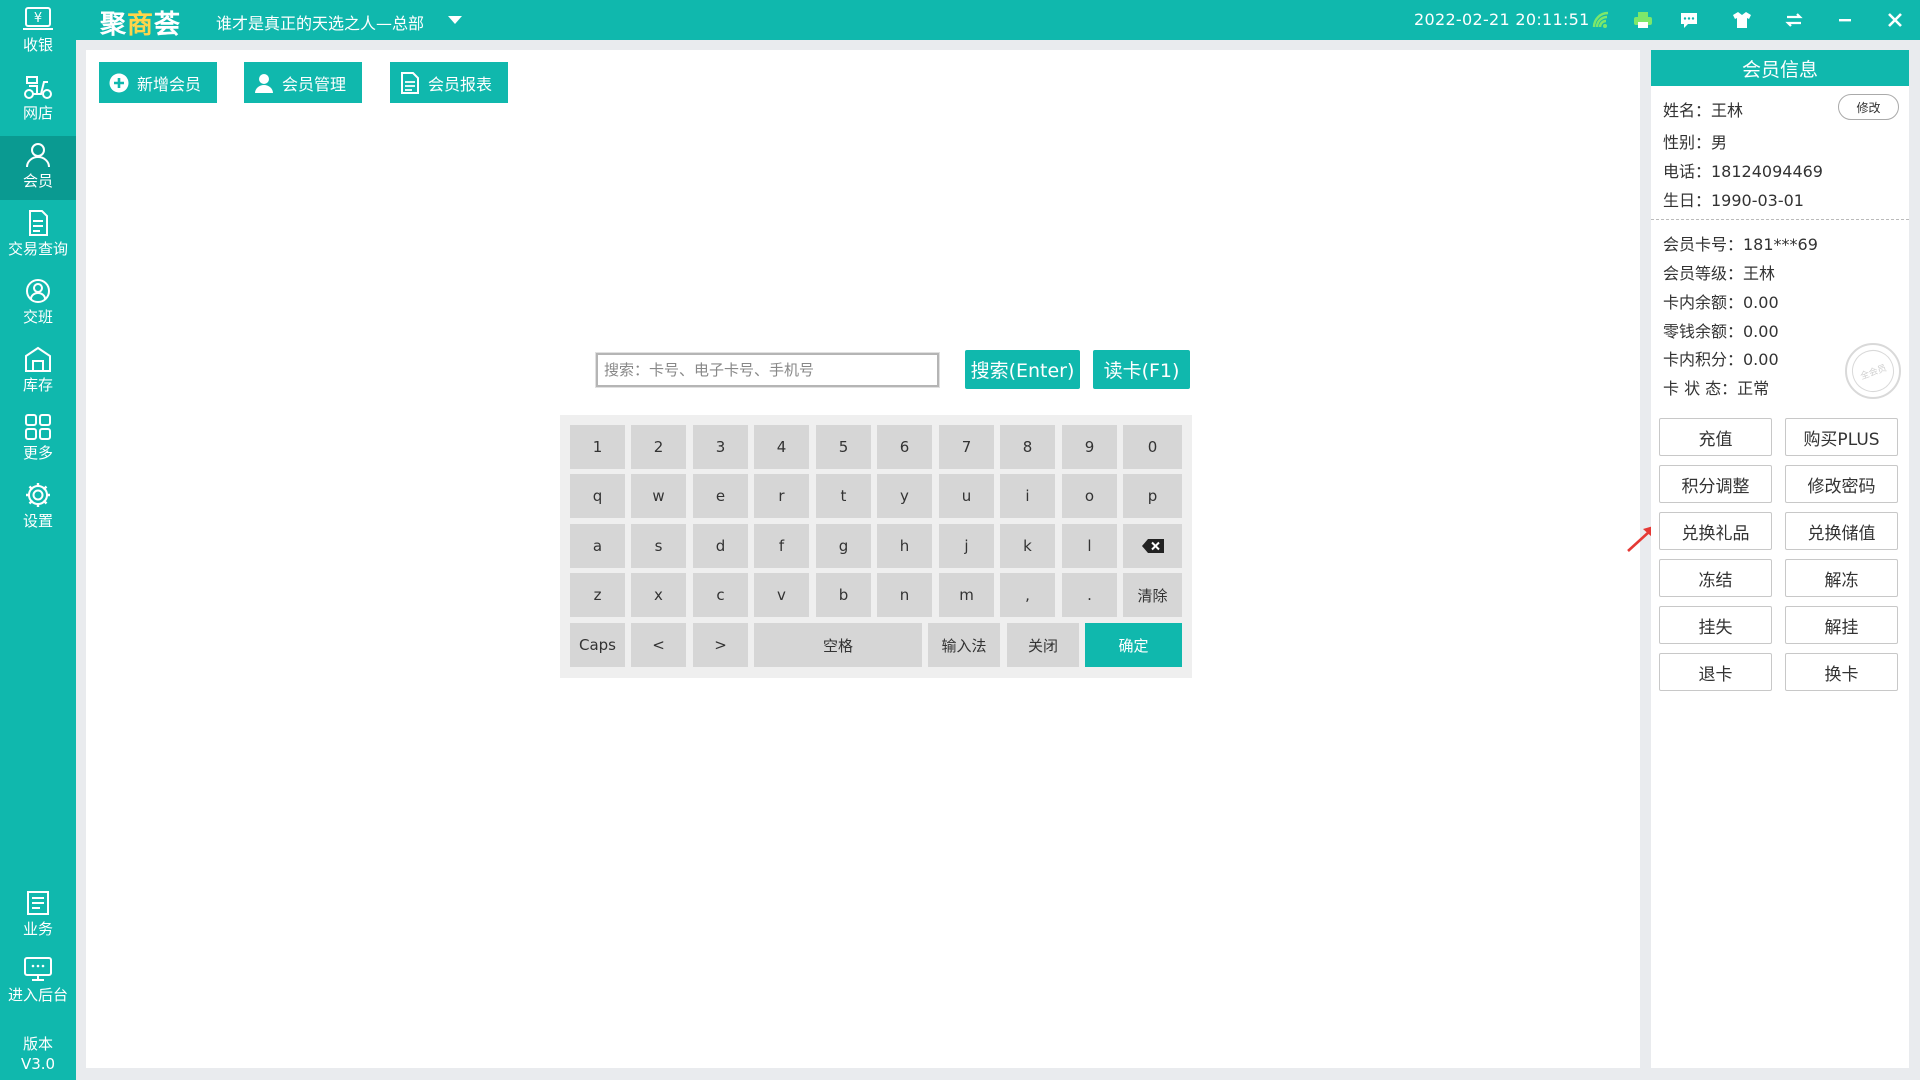 The width and height of the screenshot is (1920, 1080). What do you see at coordinates (38, 236) in the screenshot?
I see `sidebar-item-transactions: 交易查询` at bounding box center [38, 236].